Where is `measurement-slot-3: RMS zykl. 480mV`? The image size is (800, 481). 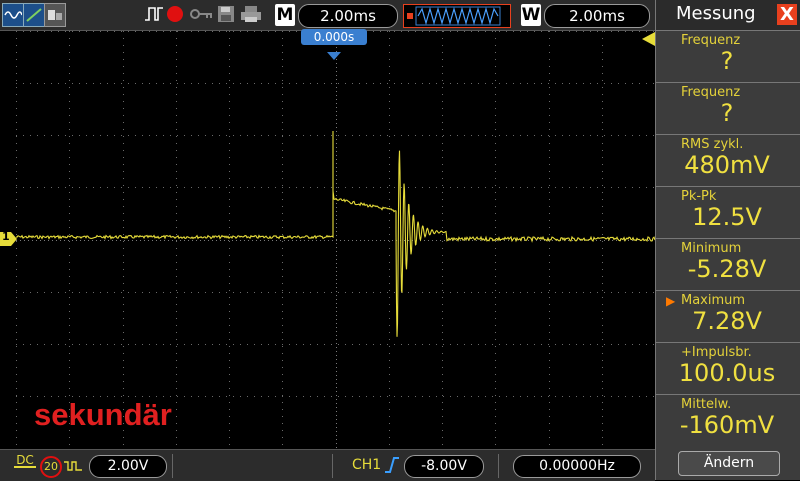
measurement-slot-3: RMS zykl. 480mV is located at coordinates (728, 161).